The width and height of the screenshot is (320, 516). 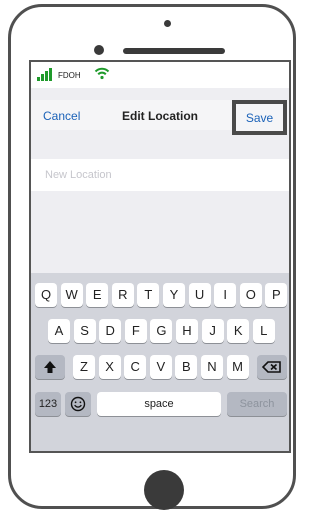 I want to click on key-t: T, so click(x=148, y=295).